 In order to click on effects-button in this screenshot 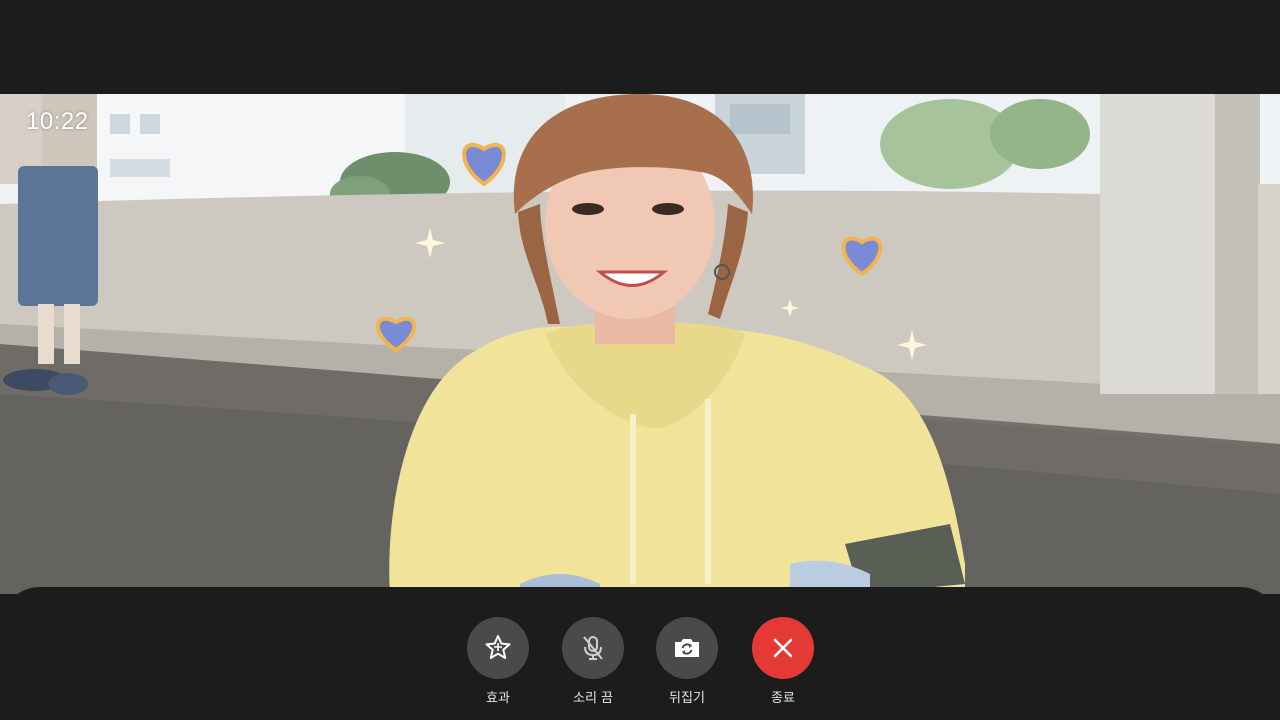, I will do `click(498, 648)`.